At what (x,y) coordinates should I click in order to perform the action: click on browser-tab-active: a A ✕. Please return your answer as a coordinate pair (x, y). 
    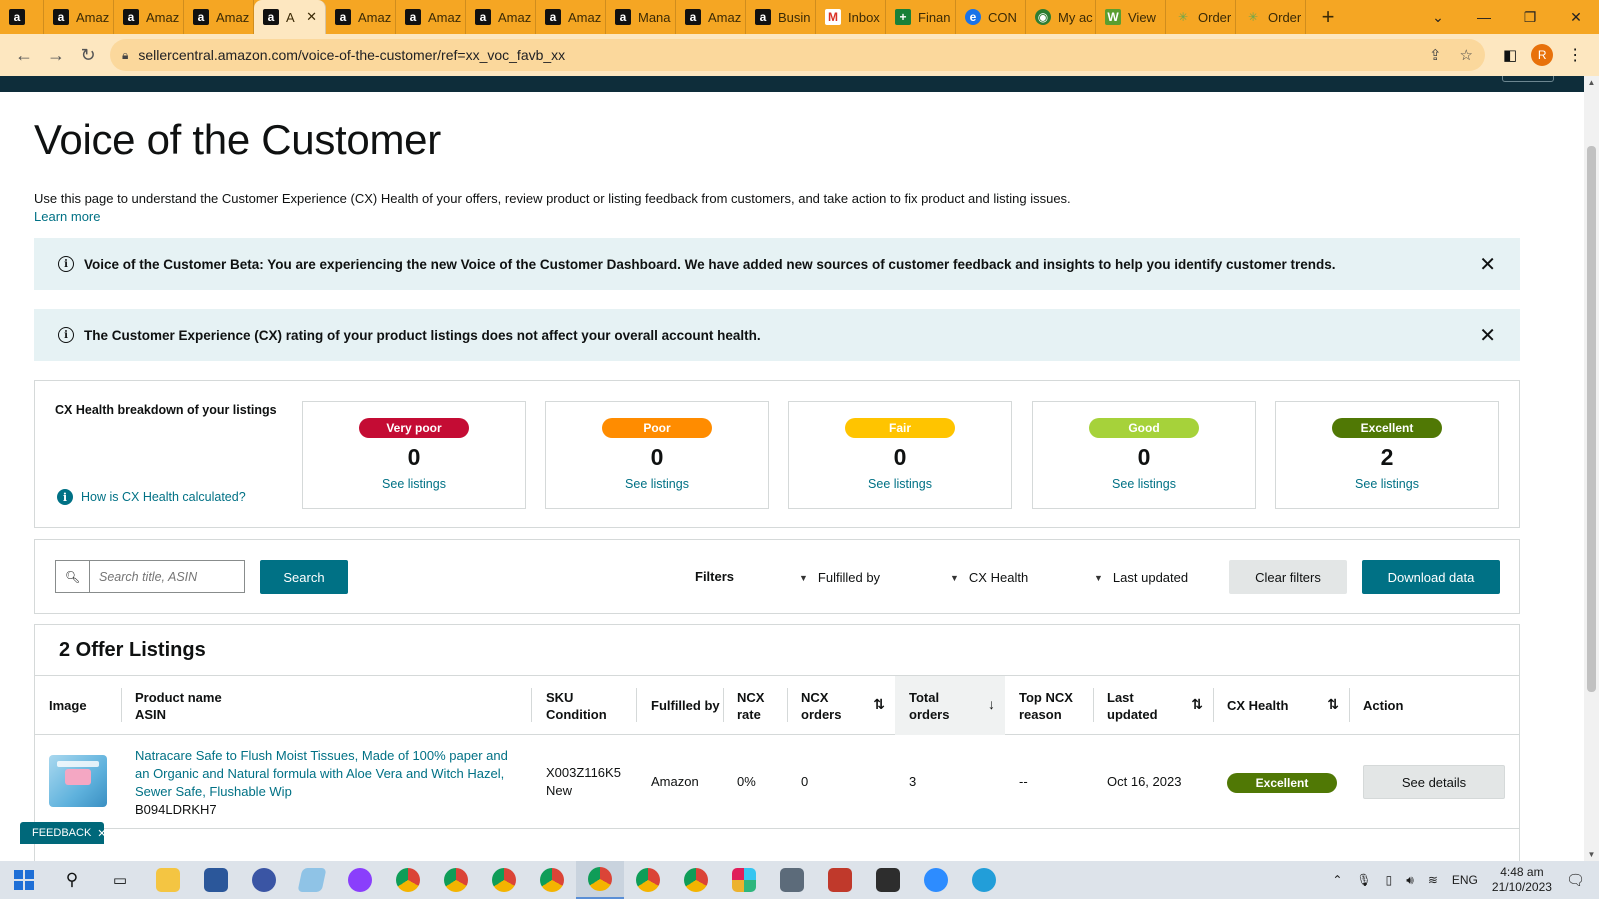
    Looking at the image, I should click on (290, 17).